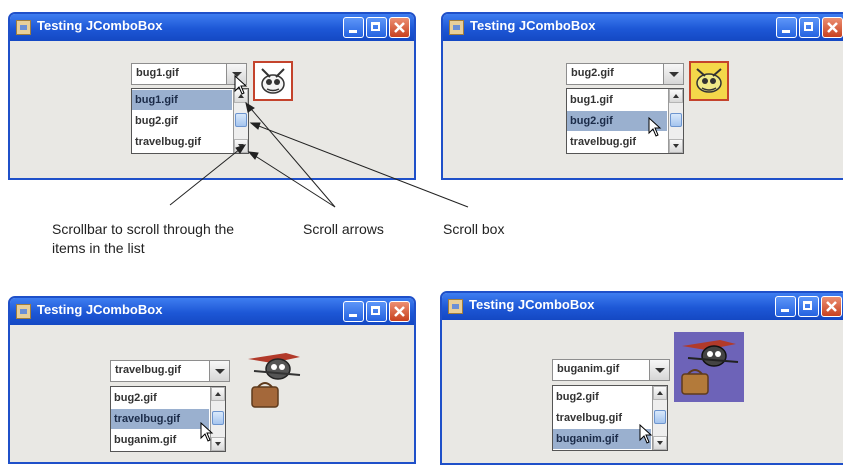 The height and width of the screenshot is (467, 843). What do you see at coordinates (207, 175) in the screenshot?
I see `arrow-scrollbar` at bounding box center [207, 175].